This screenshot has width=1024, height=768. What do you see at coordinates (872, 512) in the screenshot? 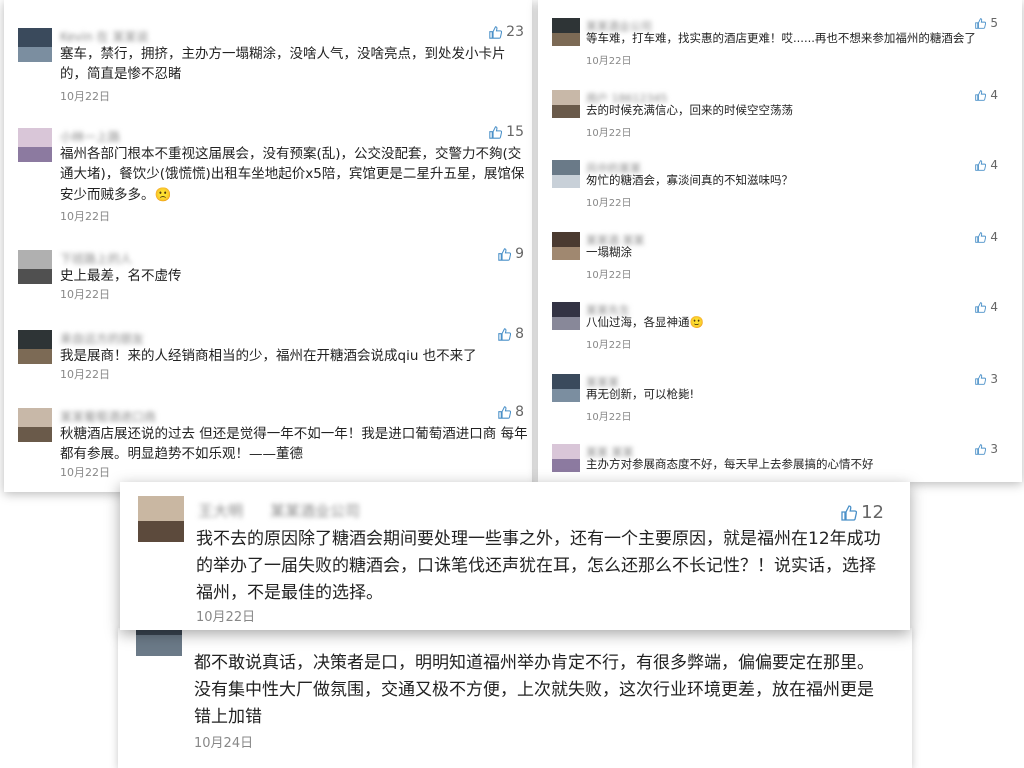
I see `like-count: 12` at bounding box center [872, 512].